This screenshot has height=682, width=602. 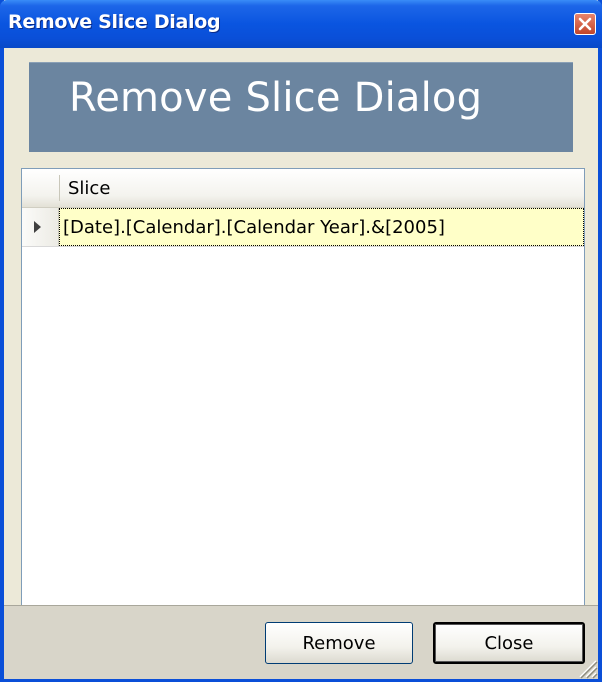 I want to click on close-button: Close, so click(x=509, y=643).